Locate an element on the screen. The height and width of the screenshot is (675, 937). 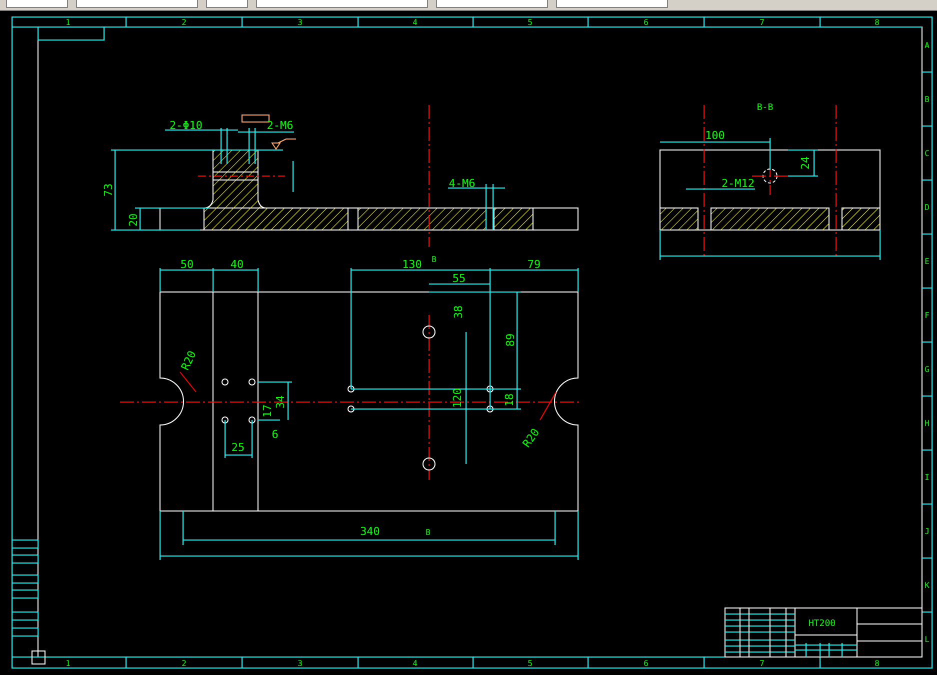
zone-label: J is located at coordinates (927, 531).